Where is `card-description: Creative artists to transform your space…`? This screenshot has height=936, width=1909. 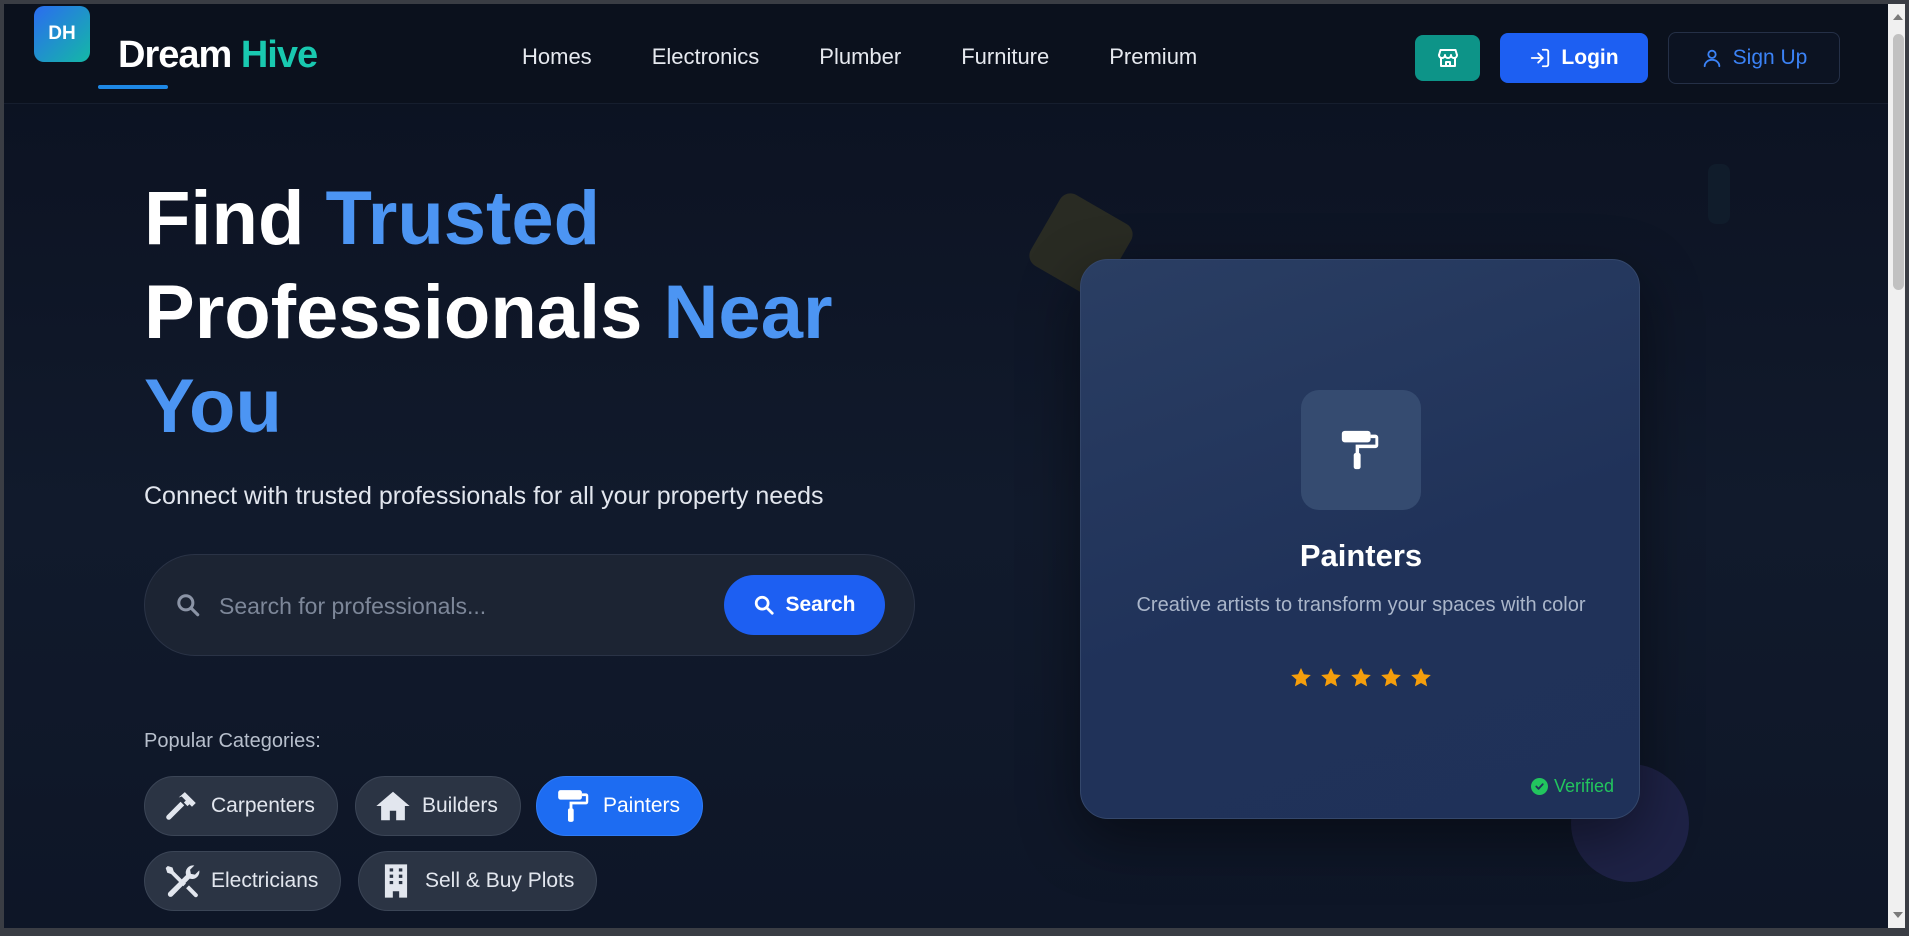
card-description: Creative artists to transform your space… is located at coordinates (1361, 605).